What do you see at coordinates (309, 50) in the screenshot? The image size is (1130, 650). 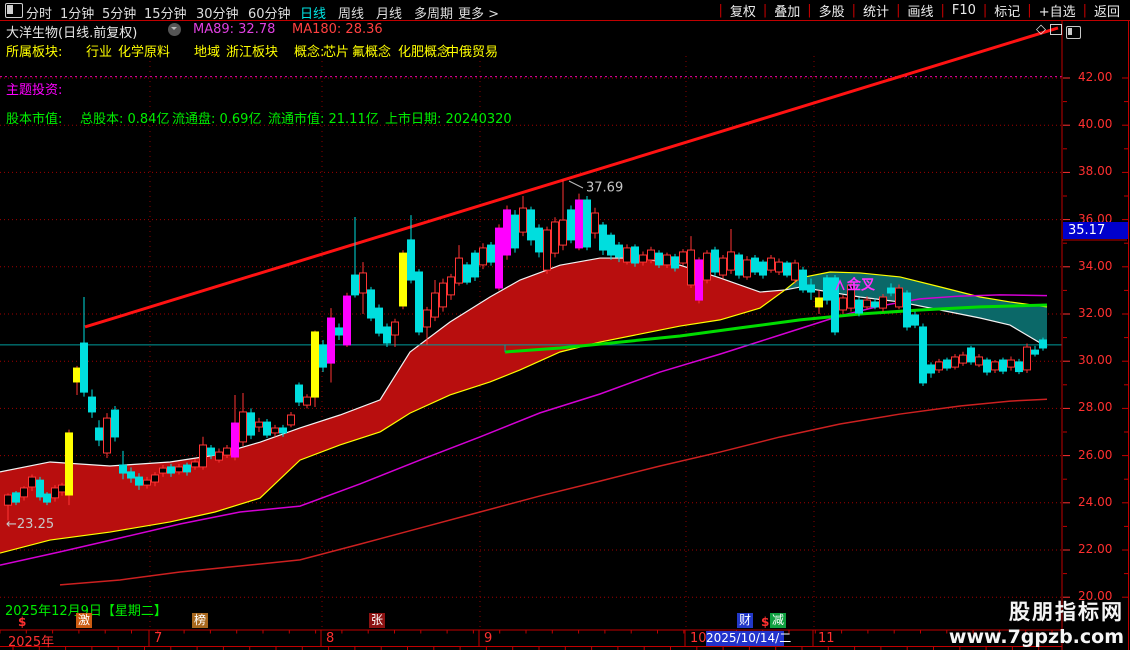 I see `sector-tag-4: 概念:` at bounding box center [309, 50].